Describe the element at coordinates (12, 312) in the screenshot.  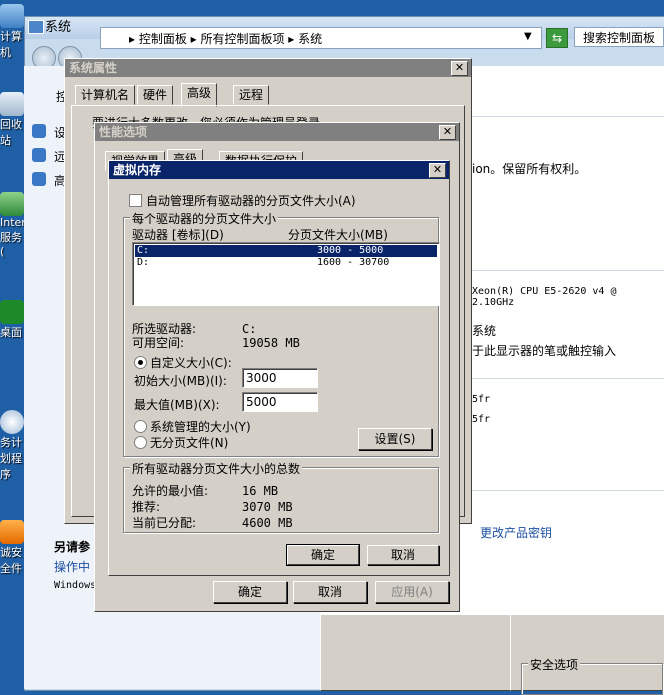
I see `app-icon` at that location.